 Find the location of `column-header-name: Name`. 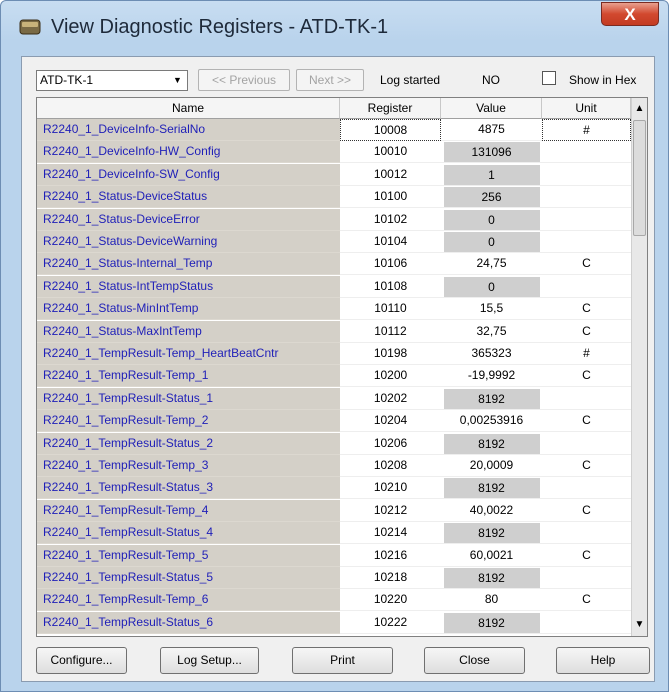

column-header-name: Name is located at coordinates (188, 108).